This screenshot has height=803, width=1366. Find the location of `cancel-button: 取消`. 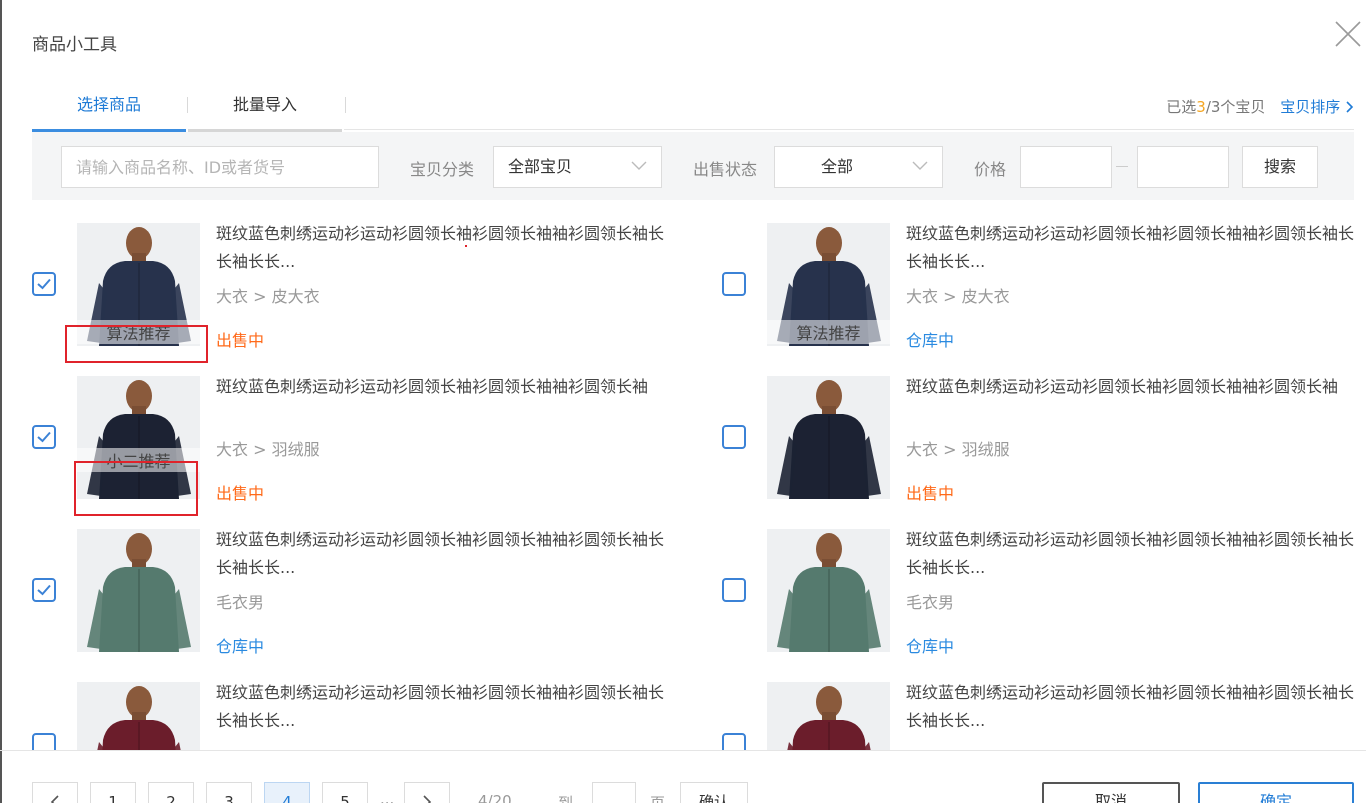

cancel-button: 取消 is located at coordinates (1111, 792).